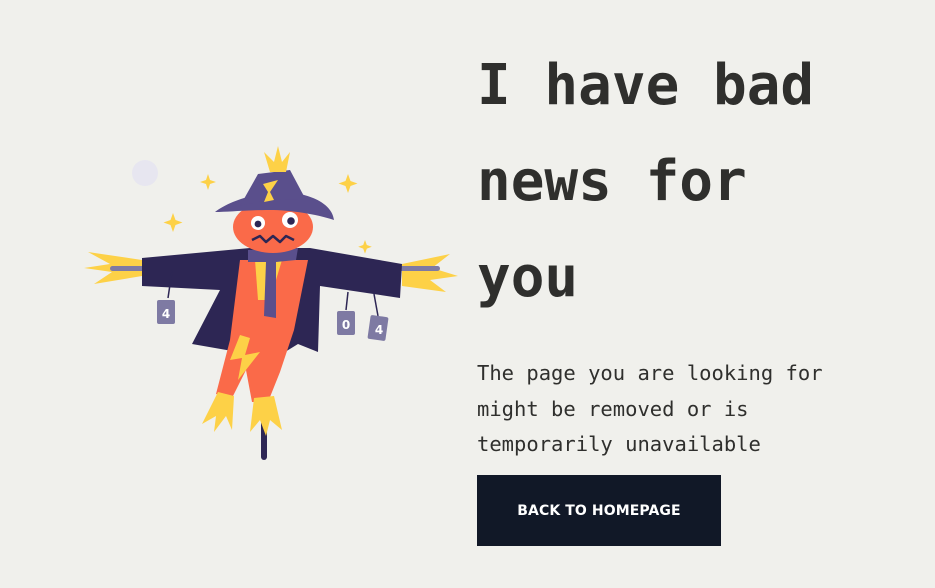 The image size is (935, 588). What do you see at coordinates (379, 330) in the screenshot?
I see `can-label-3: 4` at bounding box center [379, 330].